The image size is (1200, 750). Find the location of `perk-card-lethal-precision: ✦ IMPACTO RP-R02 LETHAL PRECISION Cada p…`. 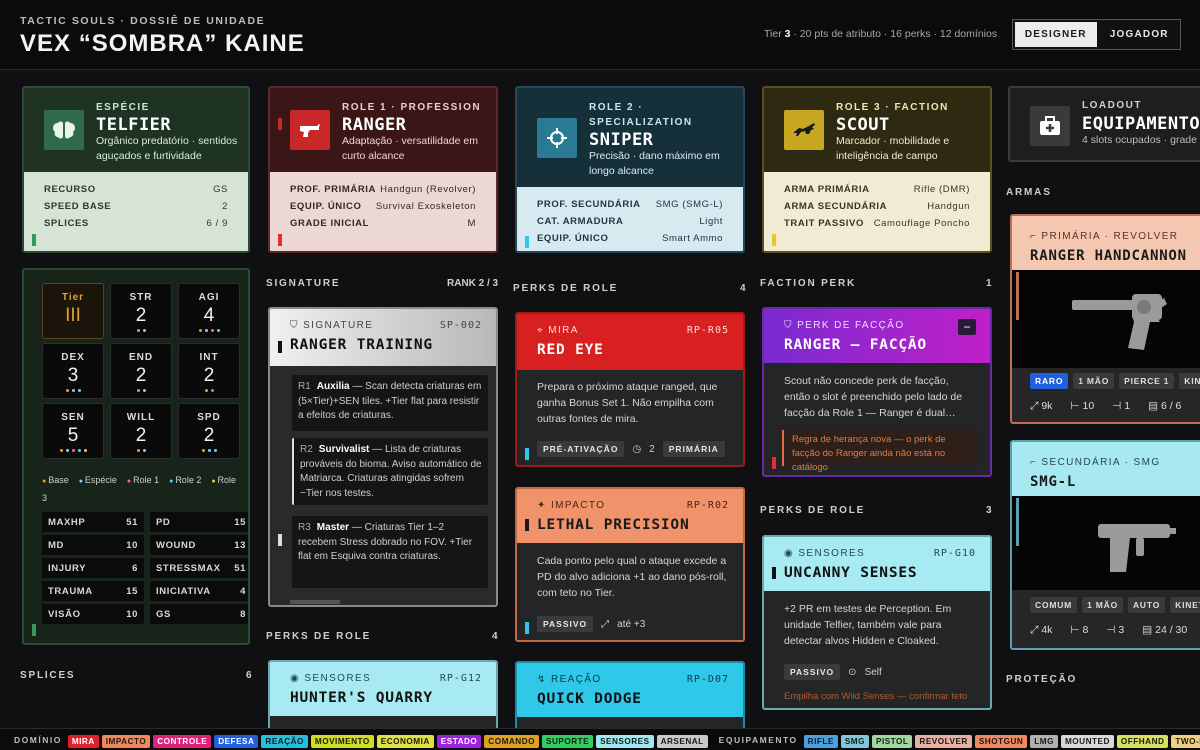

perk-card-lethal-precision: ✦ IMPACTO RP-R02 LETHAL PRECISION Cada p… is located at coordinates (630, 564).